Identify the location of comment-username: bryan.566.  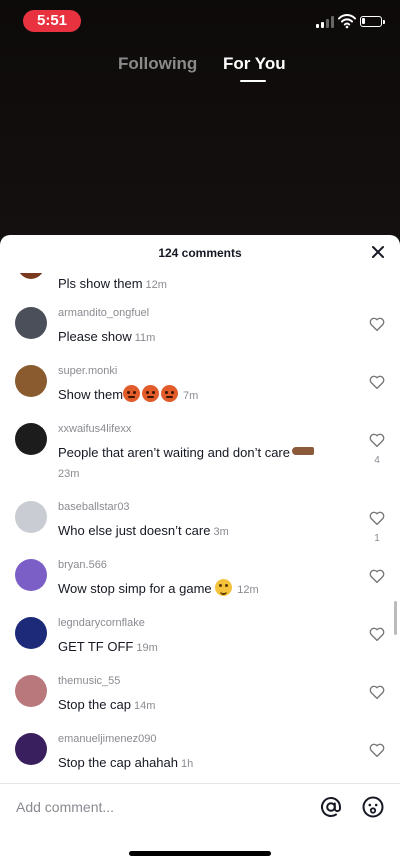
(82, 565).